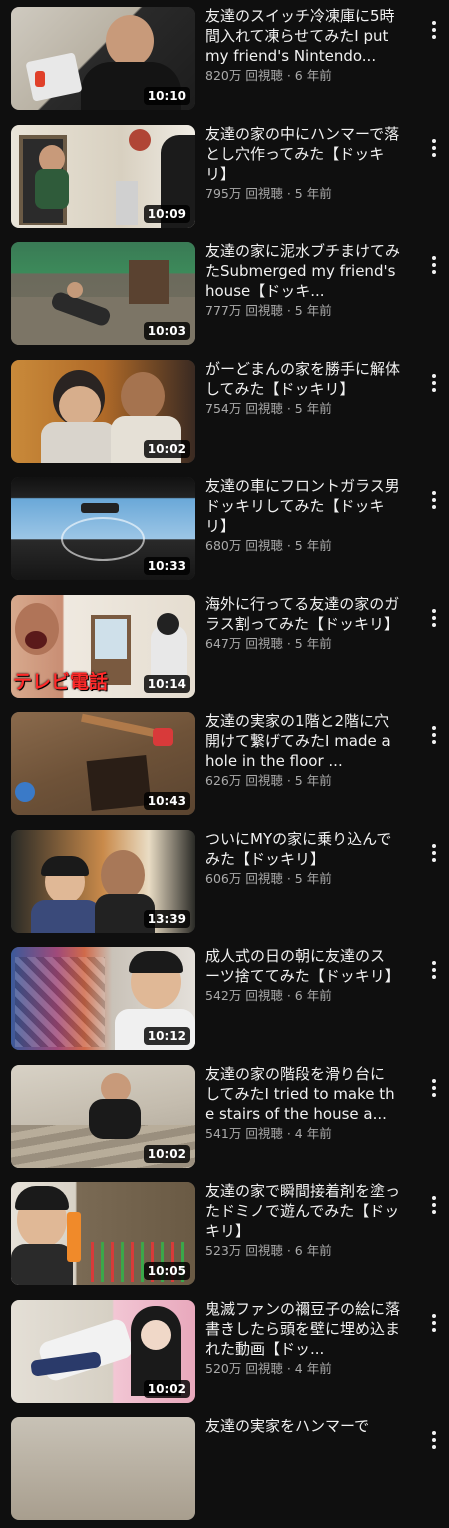  I want to click on video-meta: 795万 回視聴 · 5 年前, so click(302, 194).